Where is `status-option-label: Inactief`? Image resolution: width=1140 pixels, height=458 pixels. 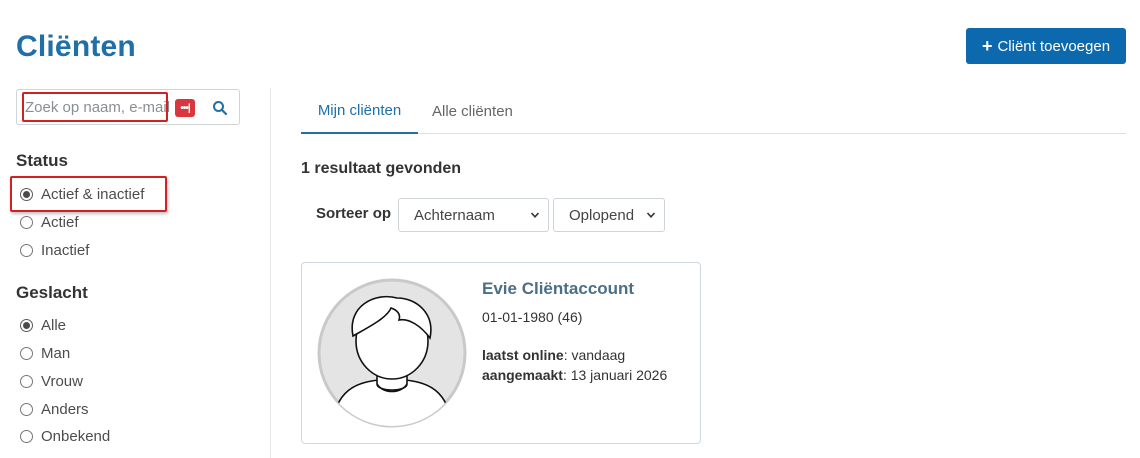 status-option-label: Inactief is located at coordinates (65, 250).